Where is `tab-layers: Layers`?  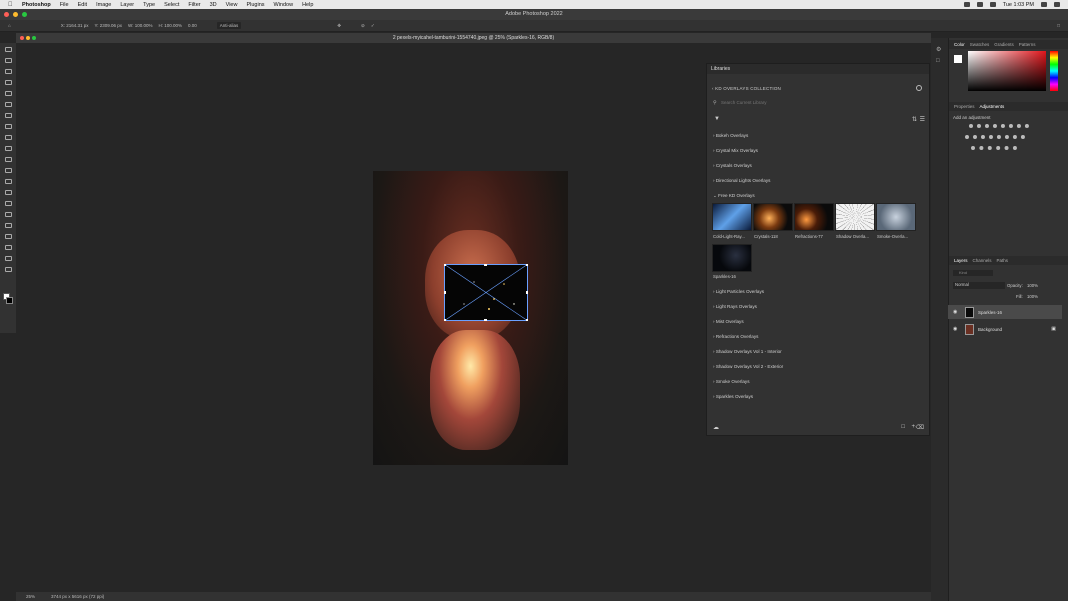 tab-layers: Layers is located at coordinates (961, 260).